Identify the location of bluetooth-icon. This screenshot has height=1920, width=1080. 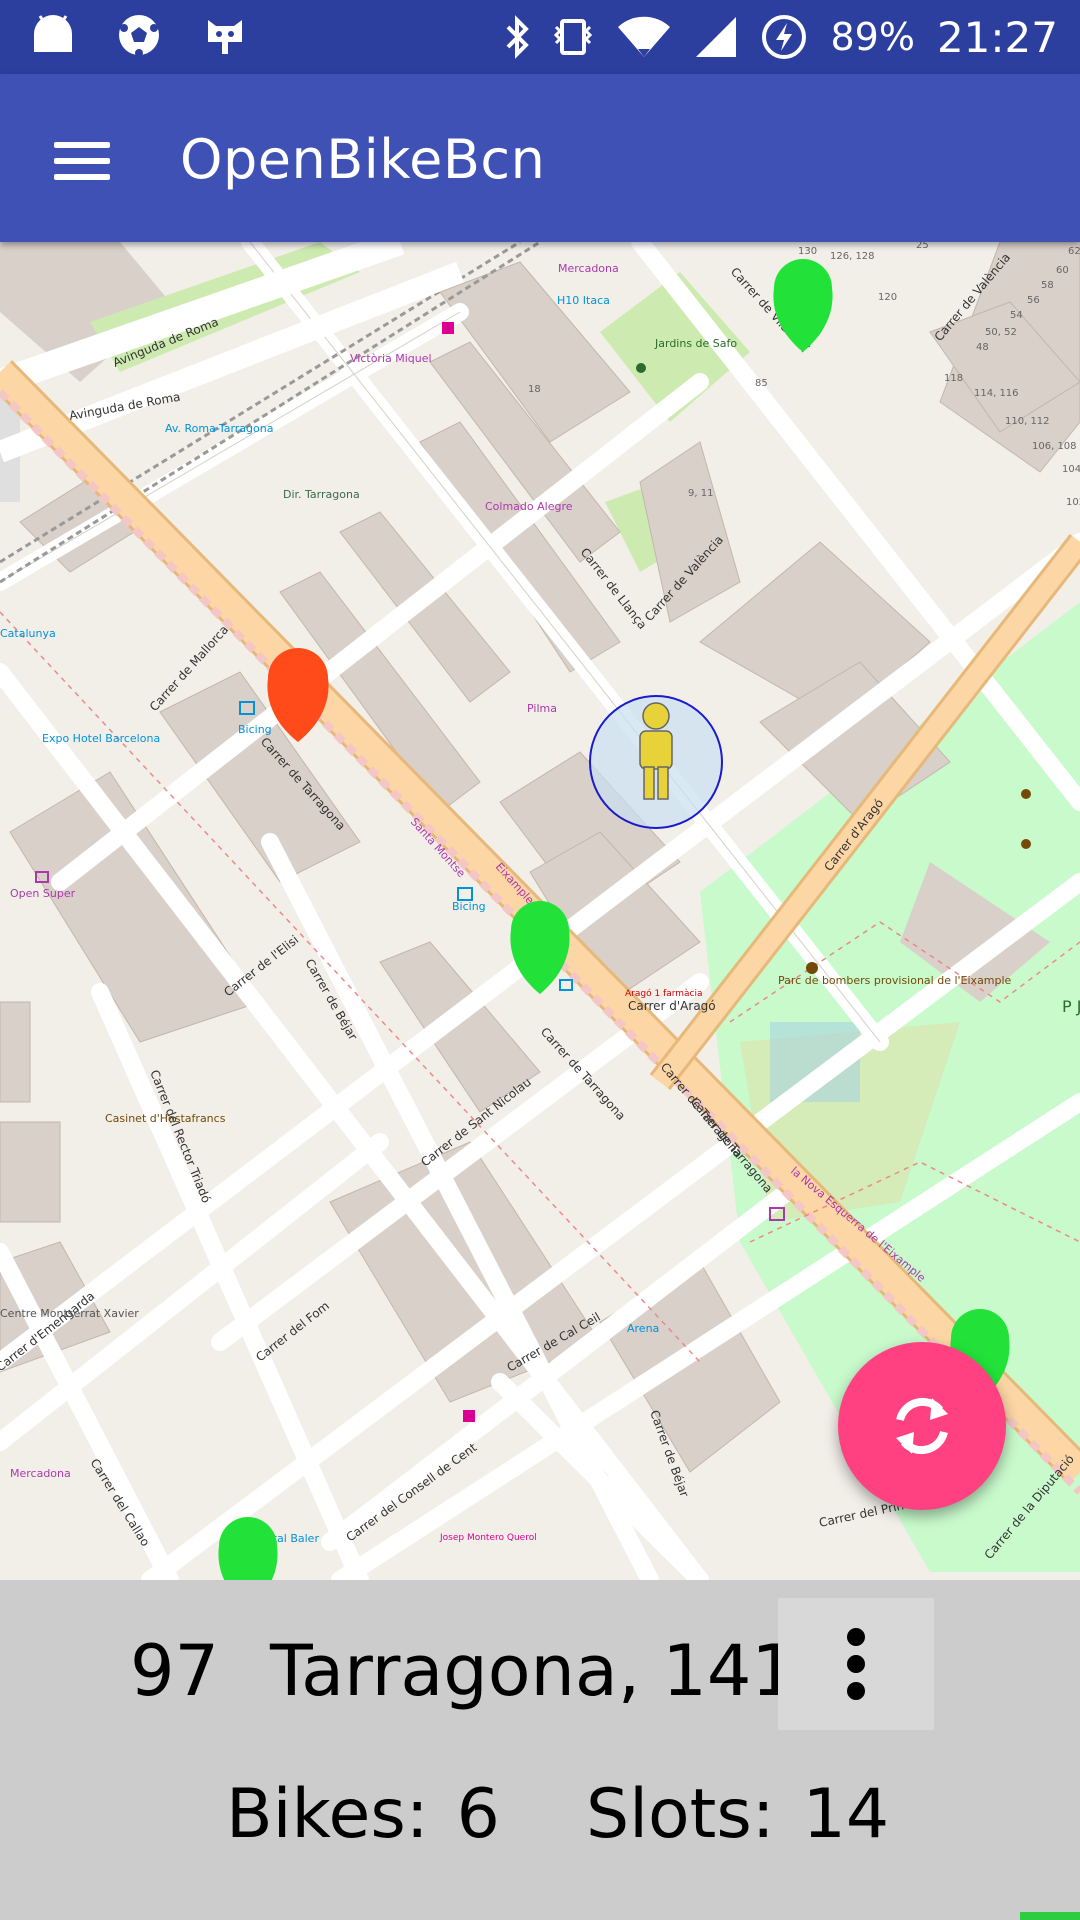
(518, 37).